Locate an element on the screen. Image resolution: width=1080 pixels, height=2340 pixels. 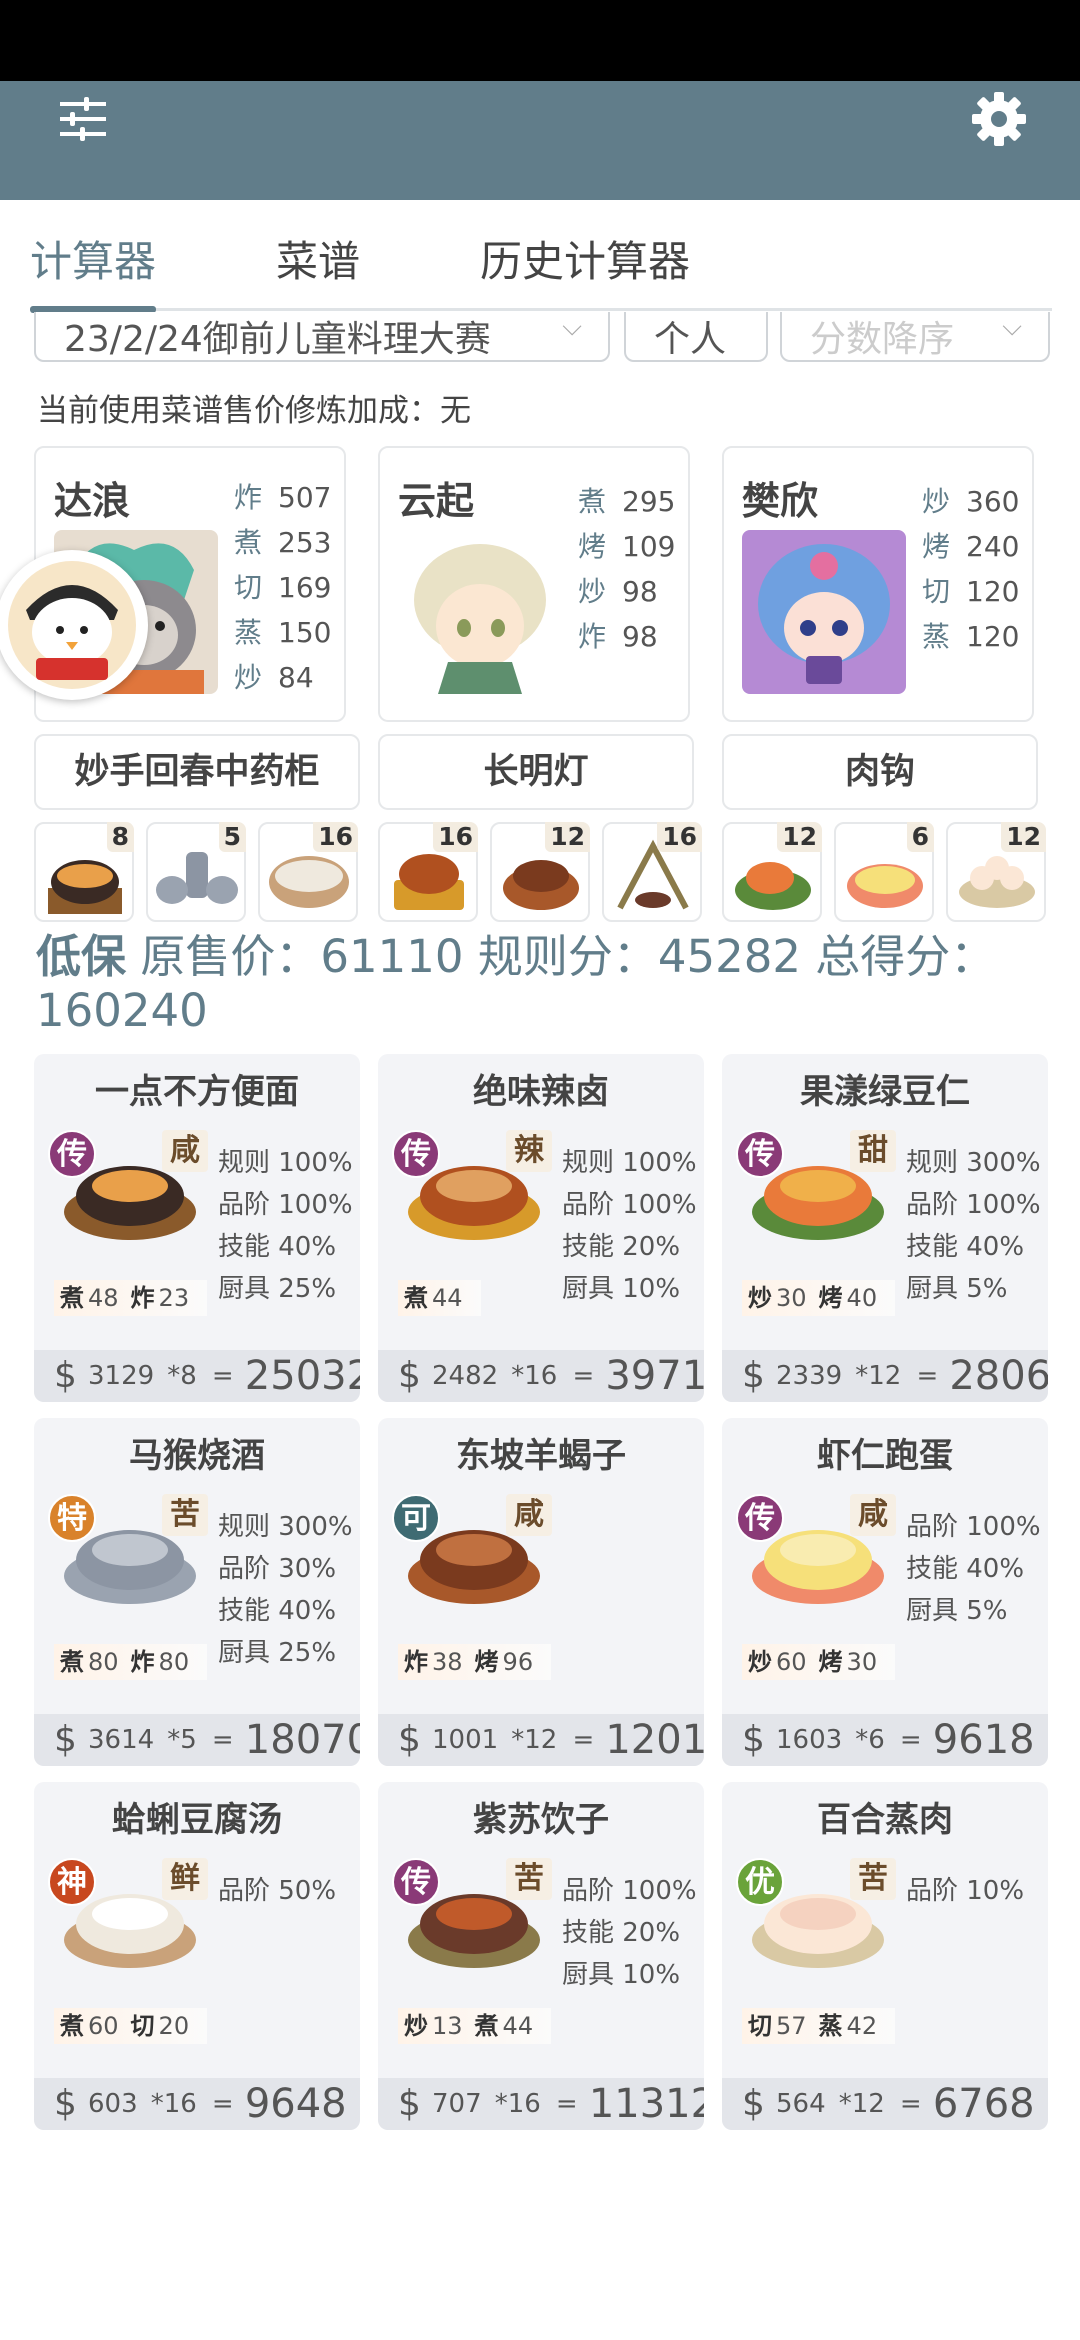
mode-select: 个人 is located at coordinates (696, 337).